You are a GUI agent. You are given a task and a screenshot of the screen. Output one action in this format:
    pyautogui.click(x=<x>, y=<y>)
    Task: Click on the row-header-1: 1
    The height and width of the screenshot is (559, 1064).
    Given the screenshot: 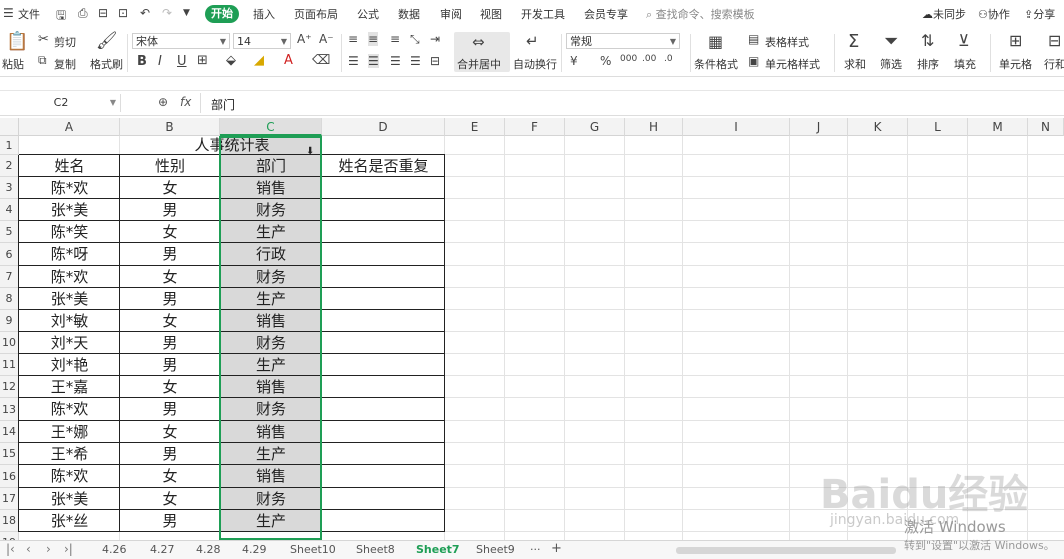 What is the action you would take?
    pyautogui.click(x=9, y=145)
    